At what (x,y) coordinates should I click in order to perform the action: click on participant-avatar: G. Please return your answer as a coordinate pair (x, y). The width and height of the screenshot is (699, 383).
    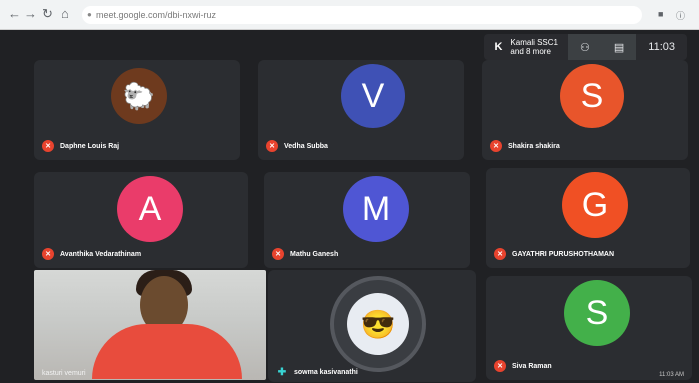
    Looking at the image, I should click on (595, 205).